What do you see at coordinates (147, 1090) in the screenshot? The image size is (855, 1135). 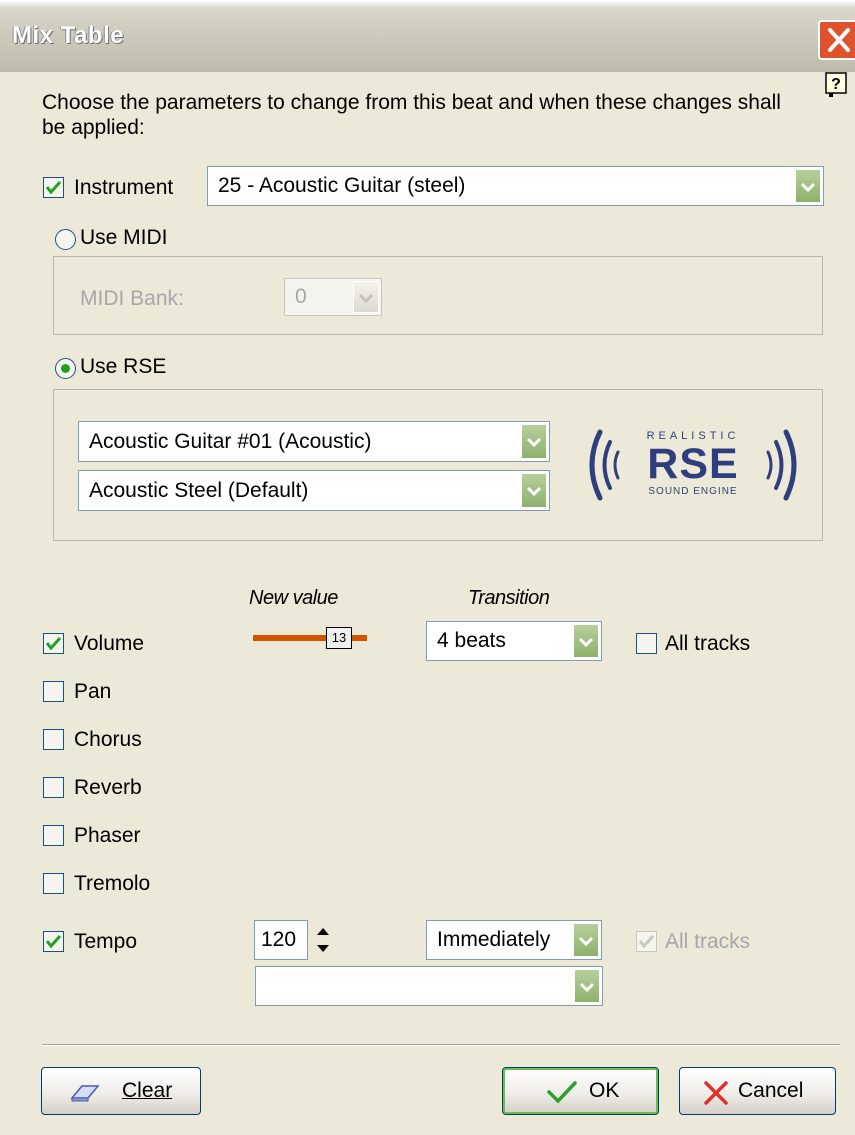 I see `clear-button-label: Clear` at bounding box center [147, 1090].